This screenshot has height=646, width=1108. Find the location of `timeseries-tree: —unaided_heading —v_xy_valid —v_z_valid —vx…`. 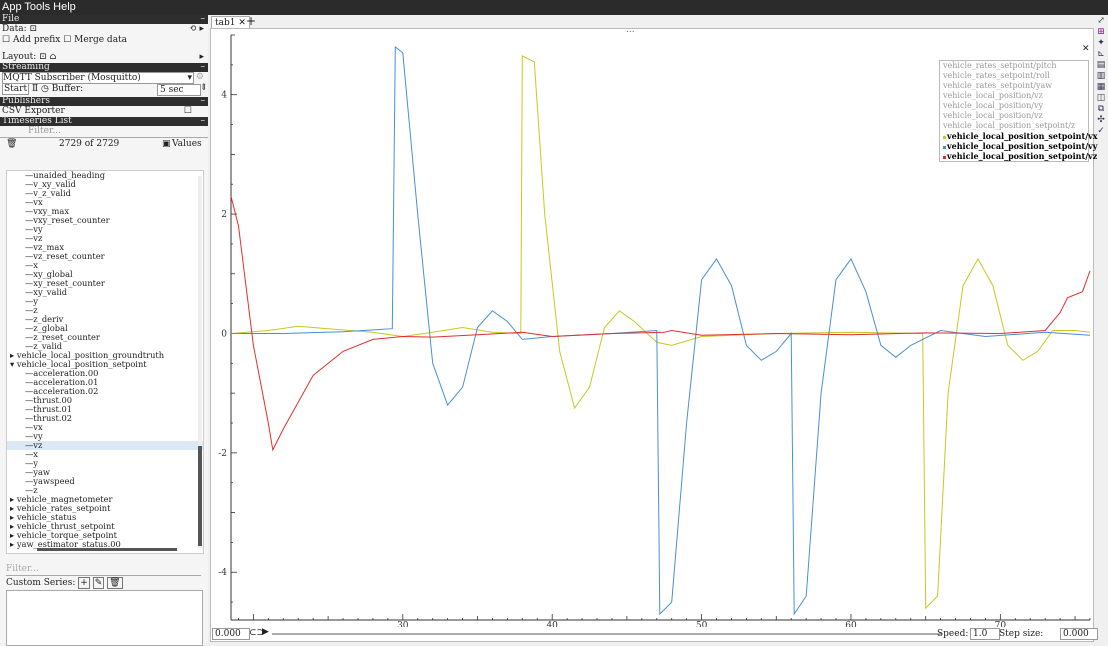

timeseries-tree: —unaided_heading —v_xy_valid —v_z_valid —vx… is located at coordinates (105, 362).